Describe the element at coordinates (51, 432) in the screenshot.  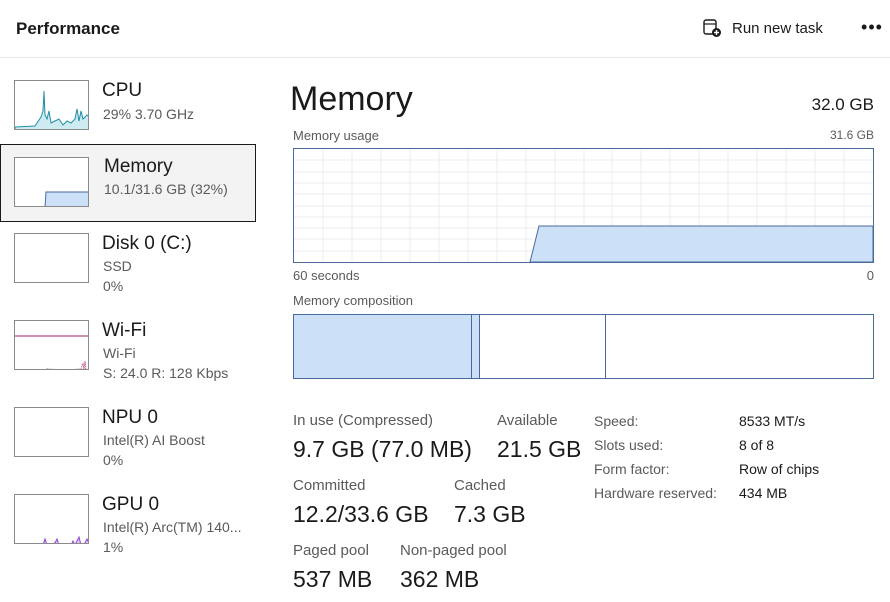
I see `npu-thumbnail-graph` at that location.